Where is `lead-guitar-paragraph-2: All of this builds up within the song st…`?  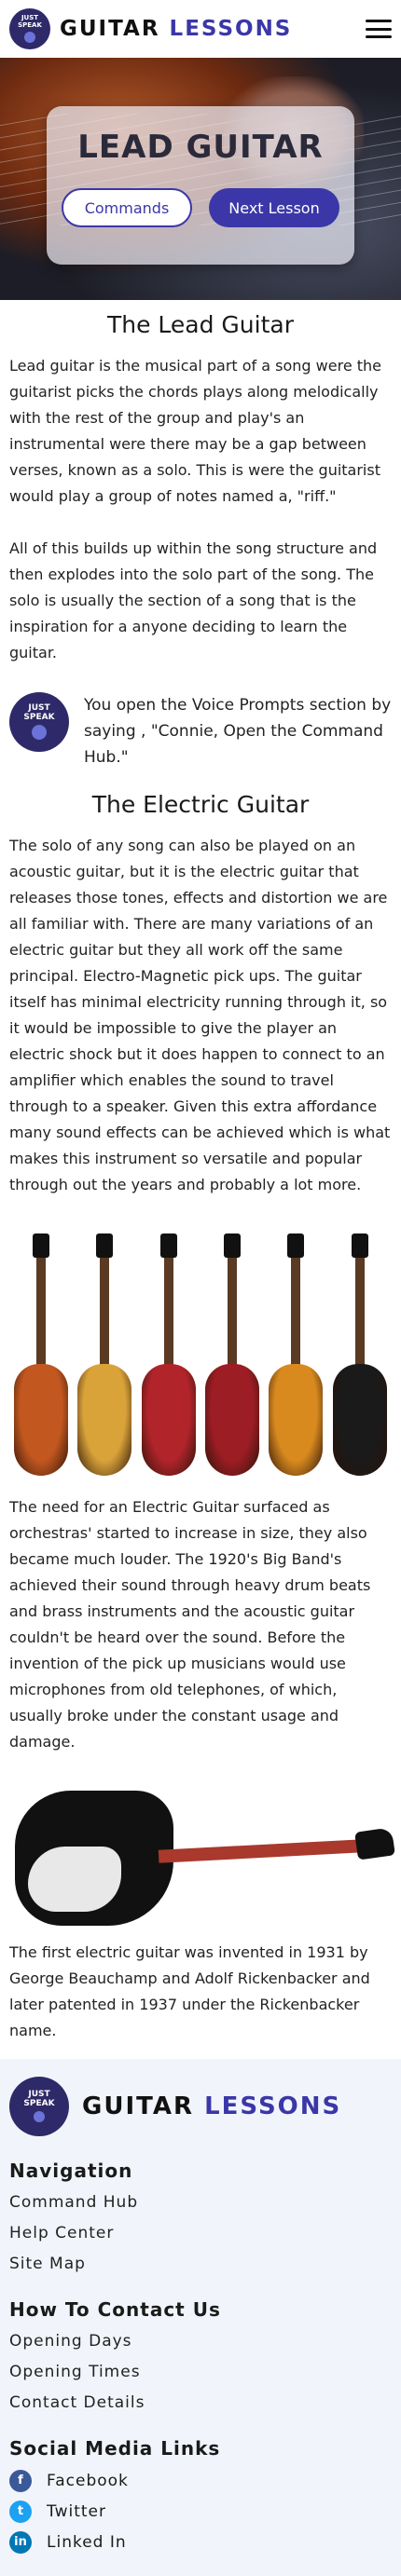 lead-guitar-paragraph-2: All of this builds up within the song st… is located at coordinates (194, 600).